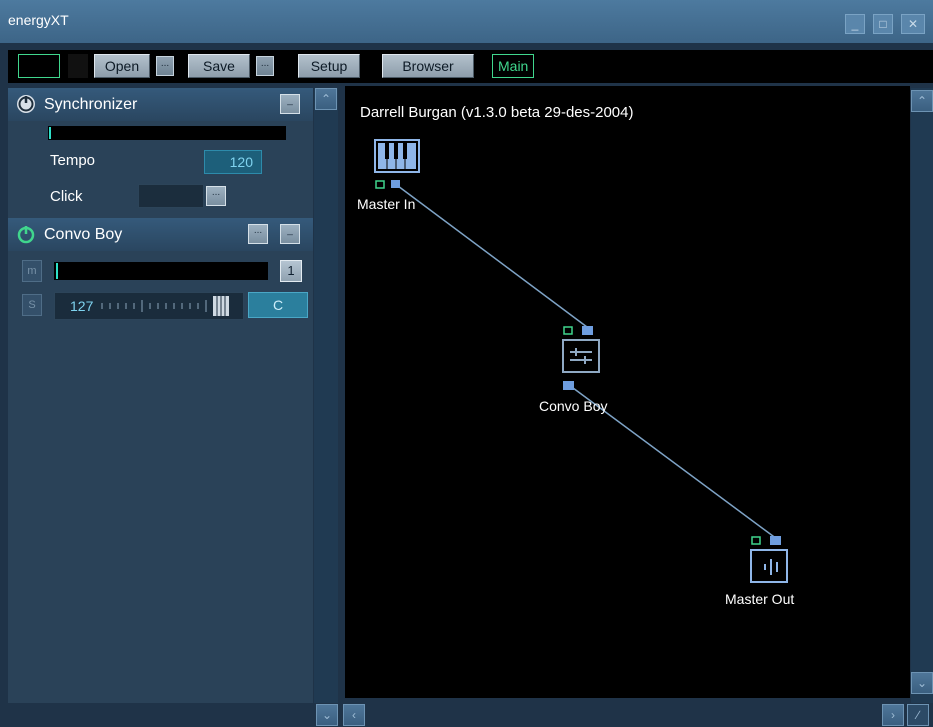 The image size is (933, 727). Describe the element at coordinates (32, 305) in the screenshot. I see `solo-button: S` at that location.